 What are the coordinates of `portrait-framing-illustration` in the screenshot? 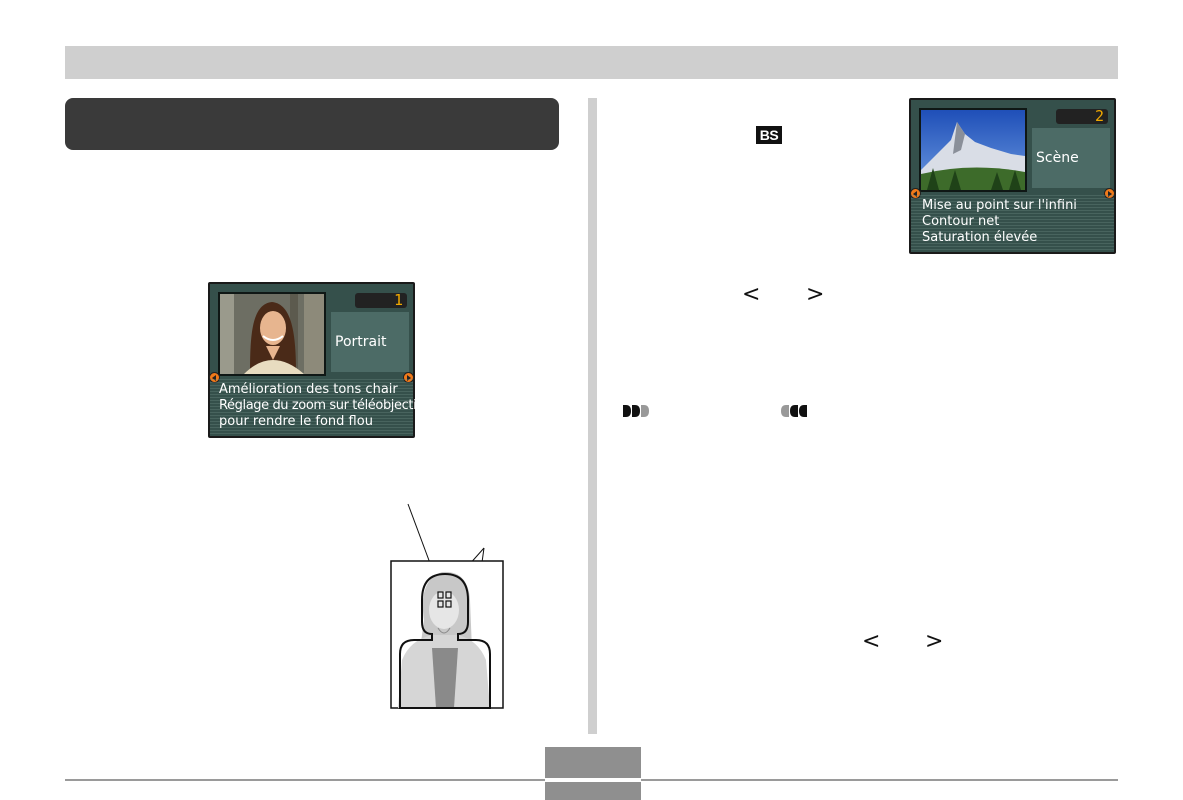 It's located at (447, 606).